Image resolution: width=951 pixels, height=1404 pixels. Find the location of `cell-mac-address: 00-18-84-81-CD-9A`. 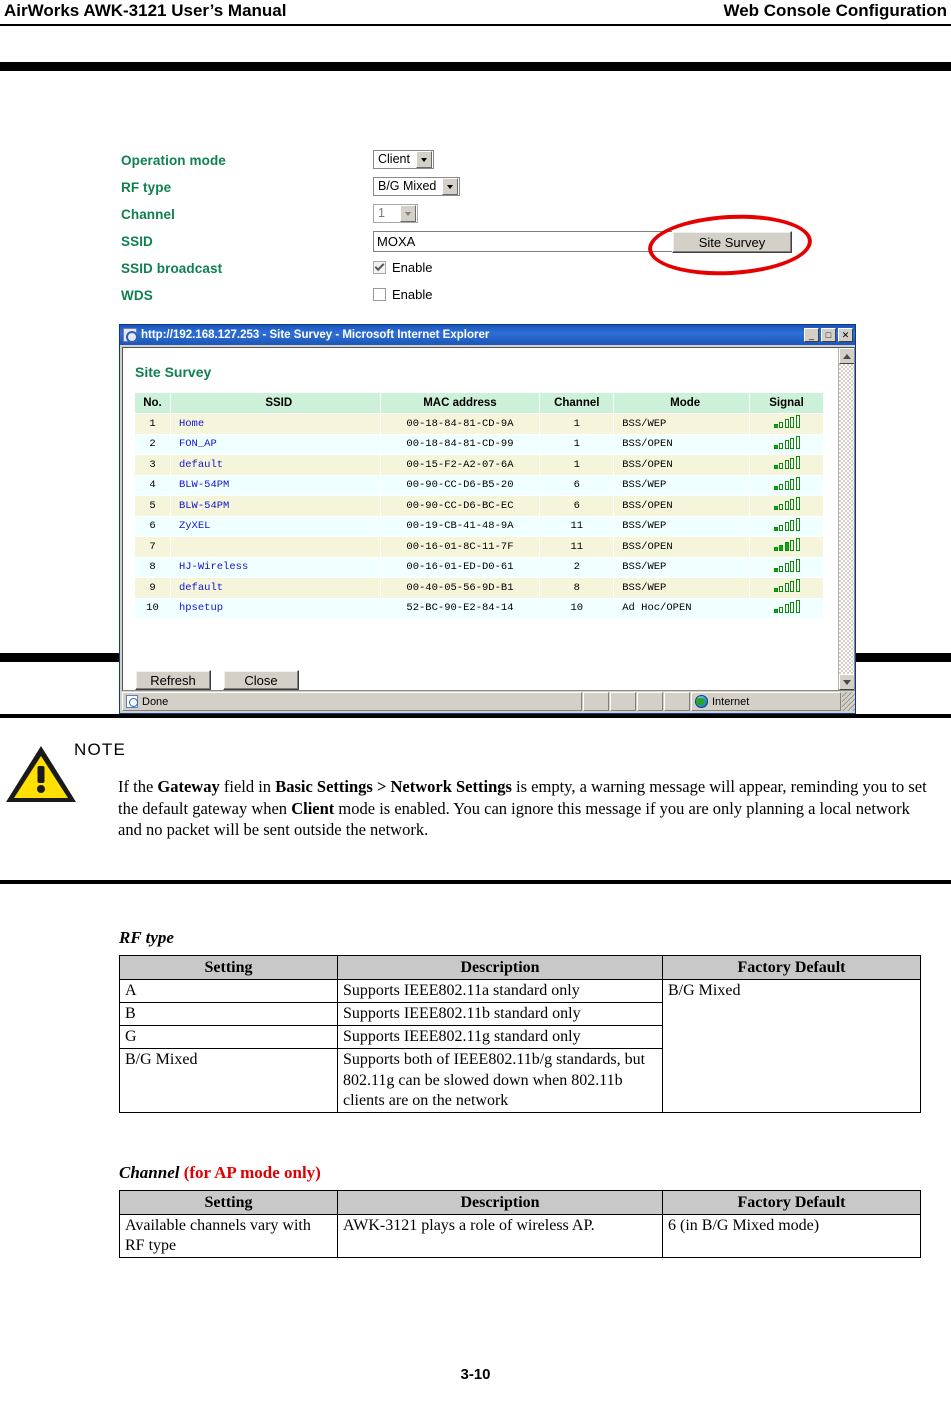

cell-mac-address: 00-18-84-81-CD-9A is located at coordinates (460, 424).